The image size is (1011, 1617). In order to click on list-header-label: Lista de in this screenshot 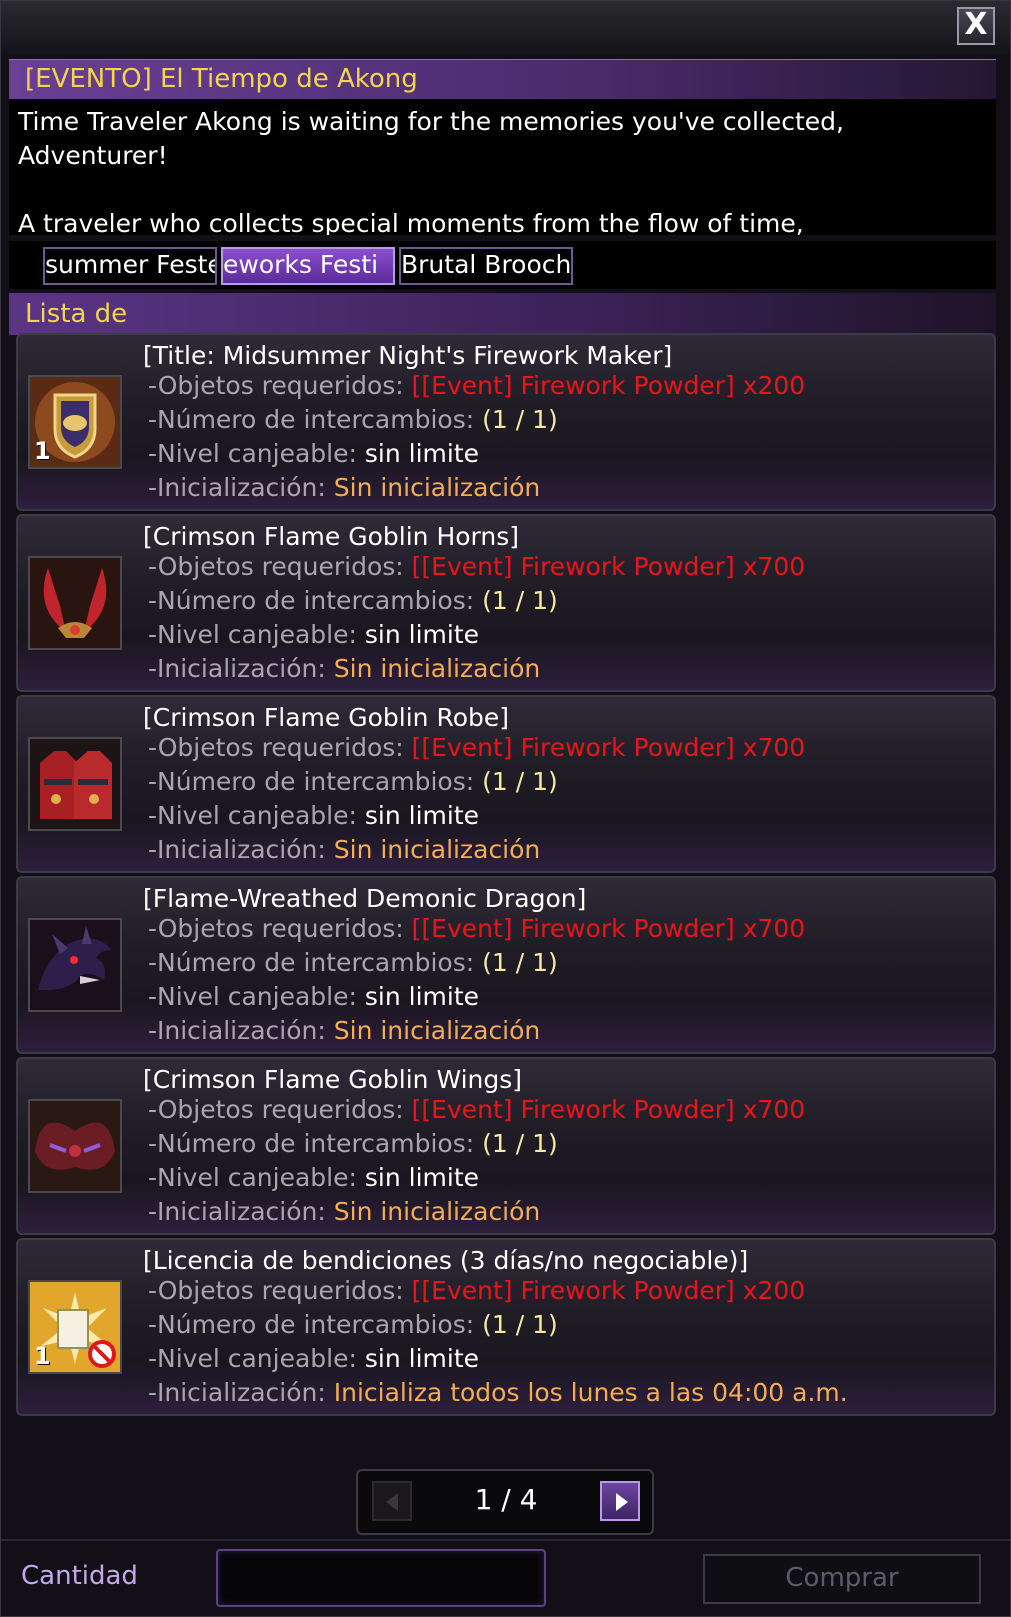, I will do `click(76, 314)`.